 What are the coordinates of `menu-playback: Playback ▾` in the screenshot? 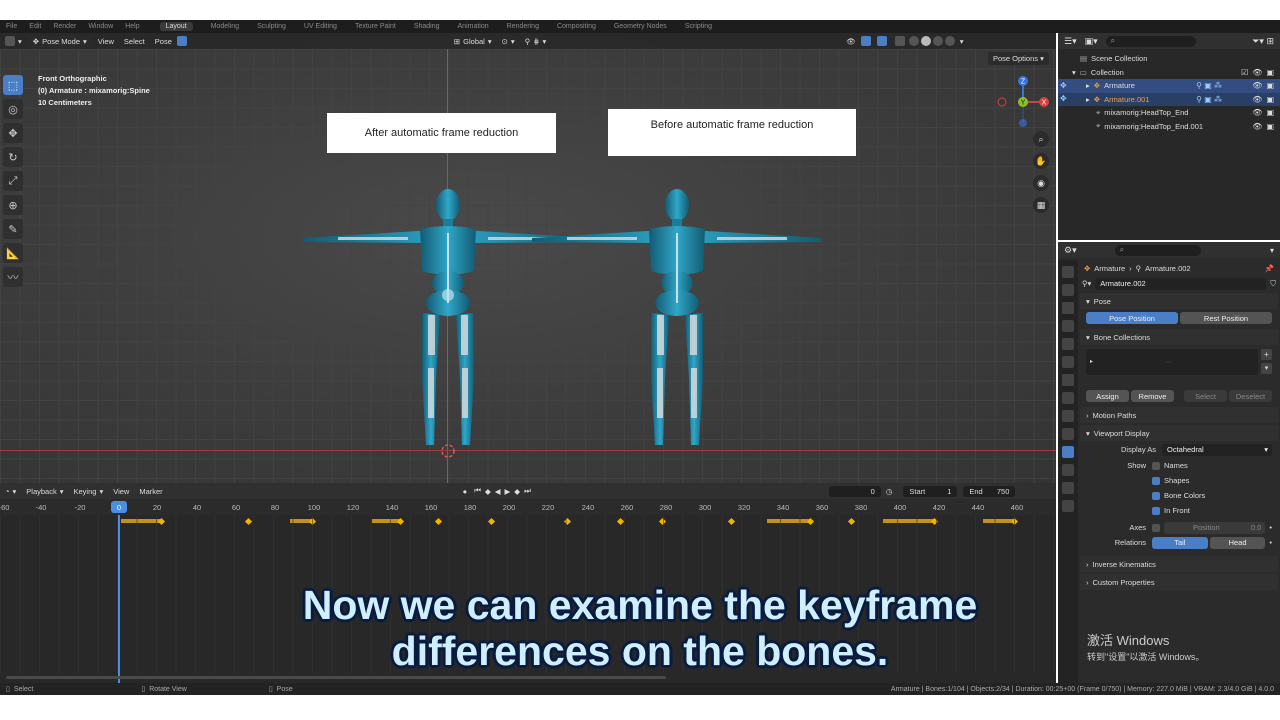 It's located at (44, 491).